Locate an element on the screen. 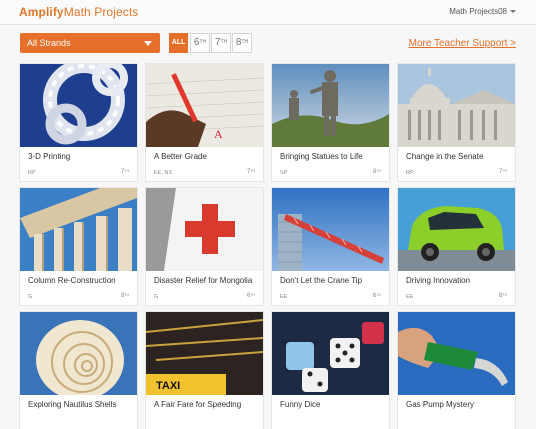  project-card-disaster-relief-for-mongolia: Disaster Relief for Mongolia G 6TH is located at coordinates (204, 246).